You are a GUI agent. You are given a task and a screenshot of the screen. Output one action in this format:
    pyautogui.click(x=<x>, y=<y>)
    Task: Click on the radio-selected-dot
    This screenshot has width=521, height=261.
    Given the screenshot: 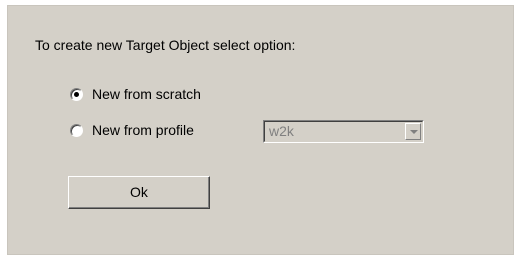 What is the action you would take?
    pyautogui.click(x=76, y=94)
    